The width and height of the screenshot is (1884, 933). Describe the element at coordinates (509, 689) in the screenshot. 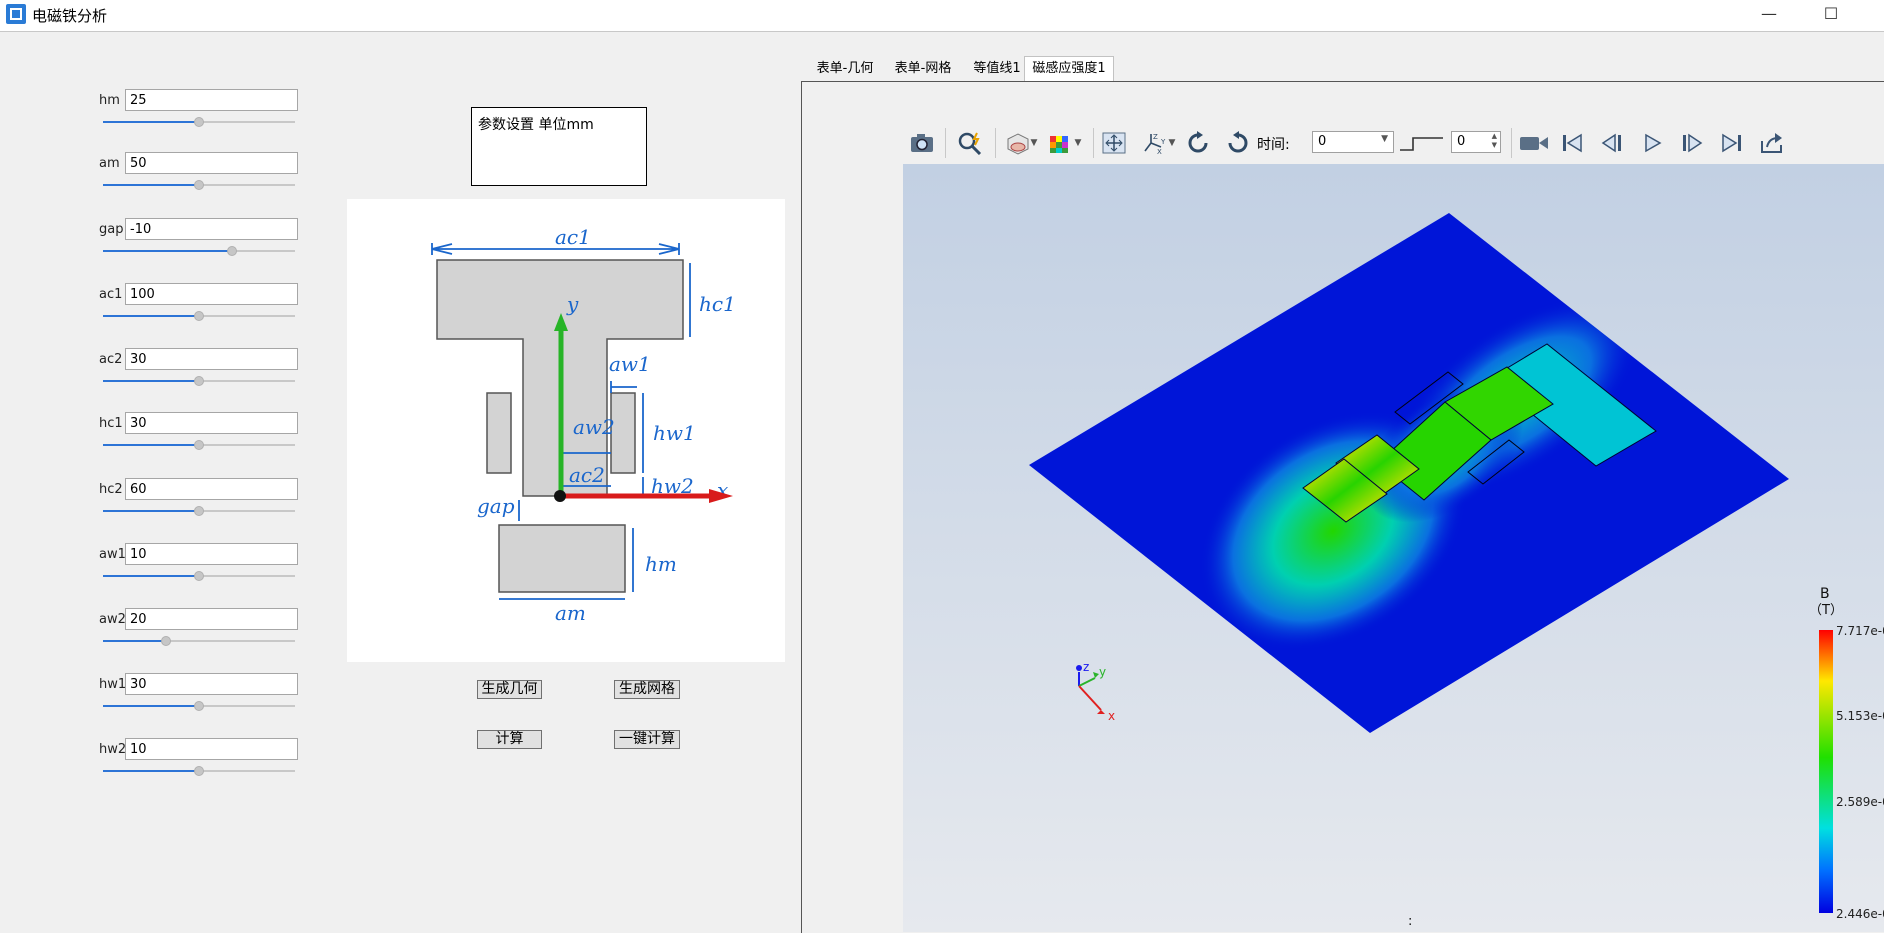

I see `generate-geometry-button: 生成几何` at that location.